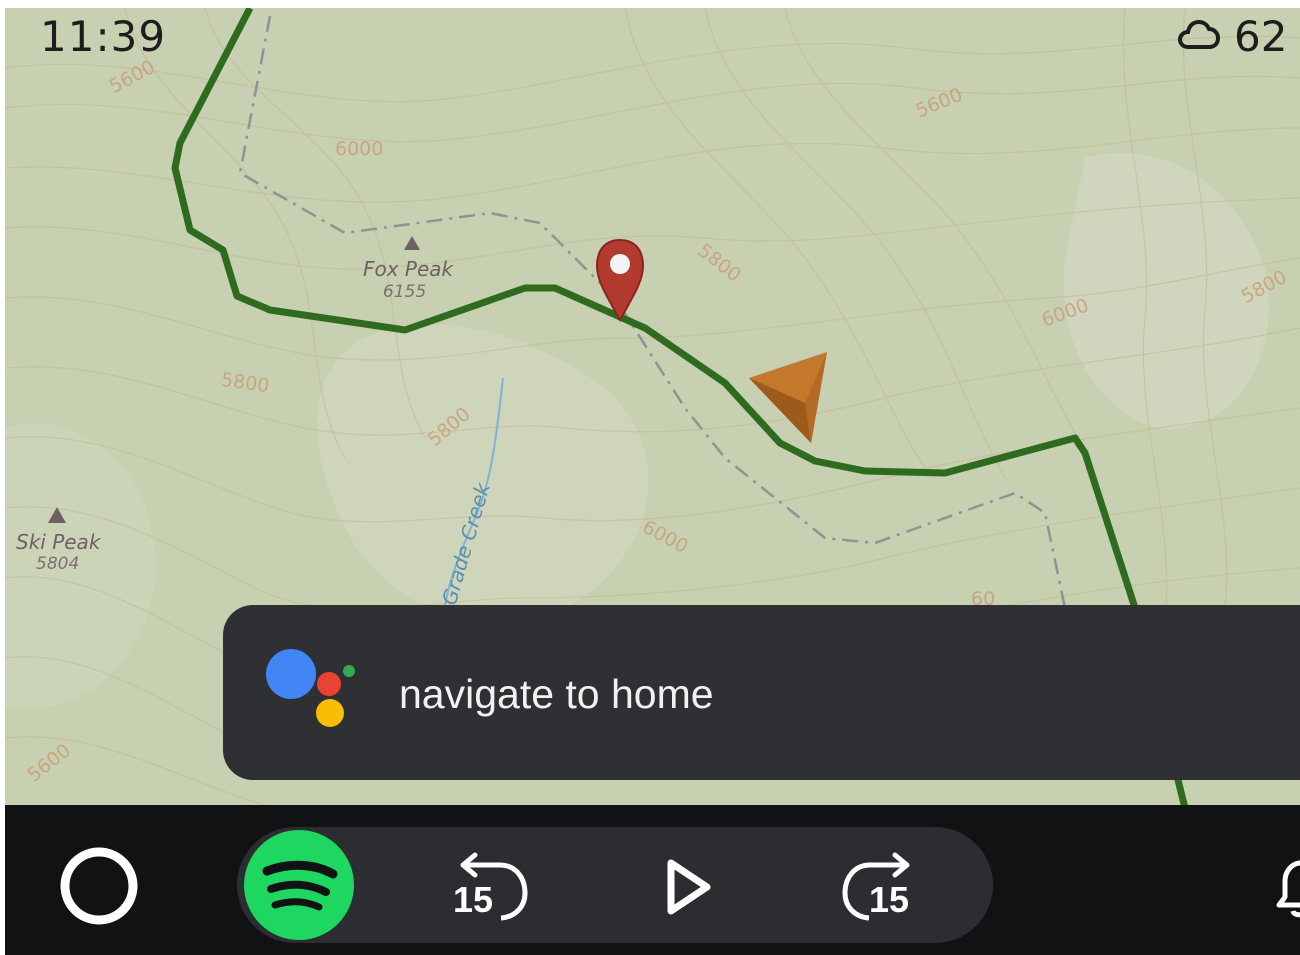  Describe the element at coordinates (359, 149) in the screenshot. I see `contour-label: 6000` at that location.